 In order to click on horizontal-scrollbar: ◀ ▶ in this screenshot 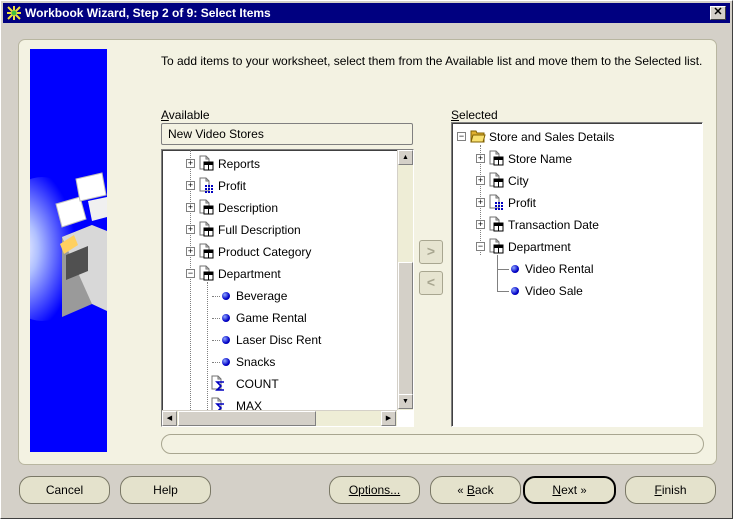, I will do `click(279, 418)`.